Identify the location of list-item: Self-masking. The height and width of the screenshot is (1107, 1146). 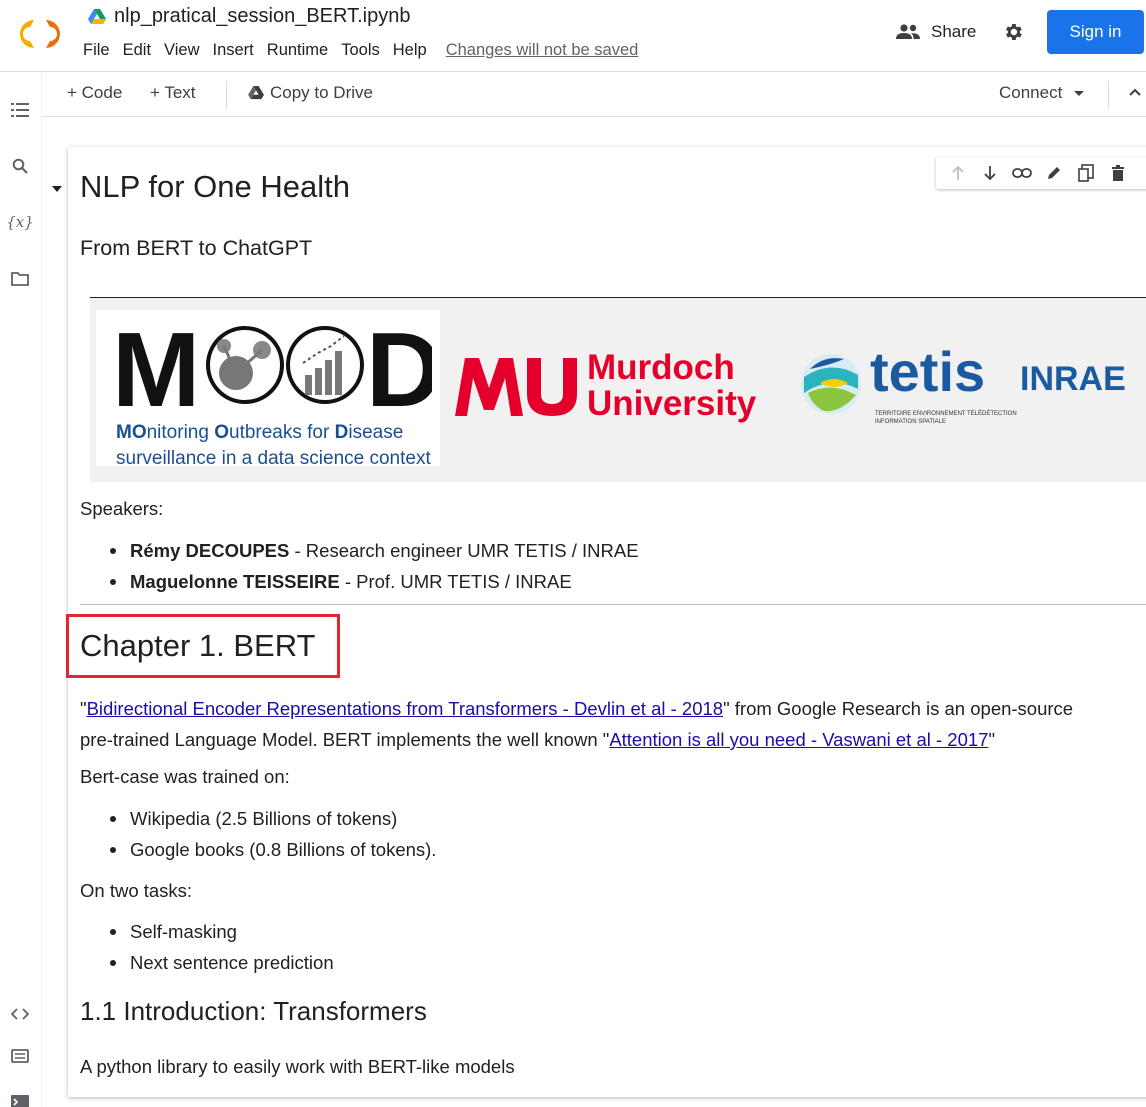
(222, 931).